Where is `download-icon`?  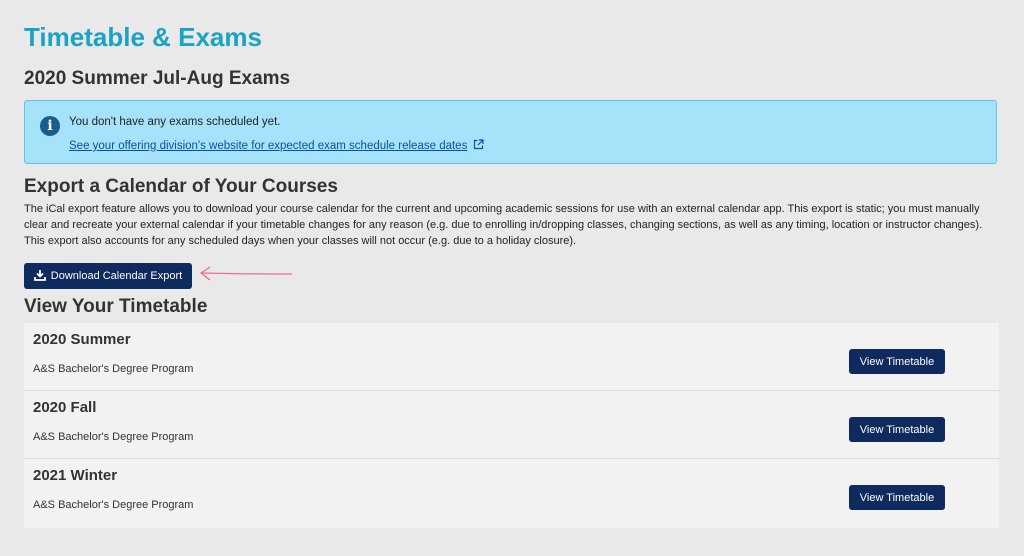
download-icon is located at coordinates (39, 276).